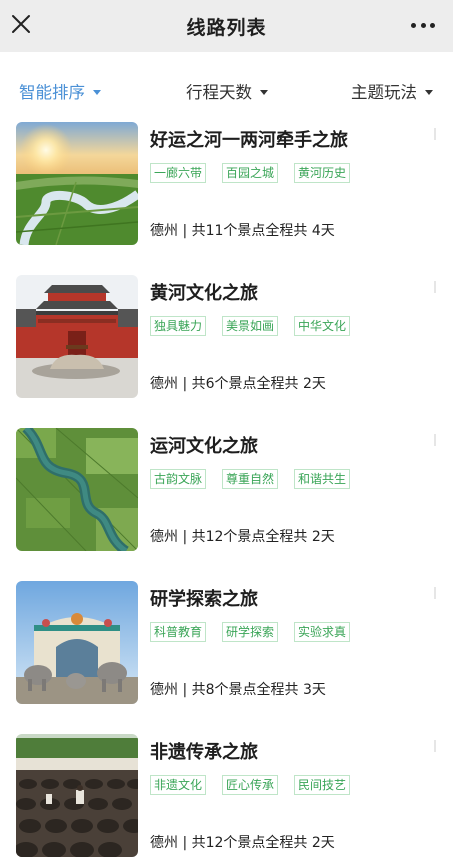 This screenshot has height=867, width=453. I want to click on route-card: 运河文化之旅 古韵文脉 尊重自然 和谐共生 德州 | 共12个景点全程共 2天, so click(226, 490).